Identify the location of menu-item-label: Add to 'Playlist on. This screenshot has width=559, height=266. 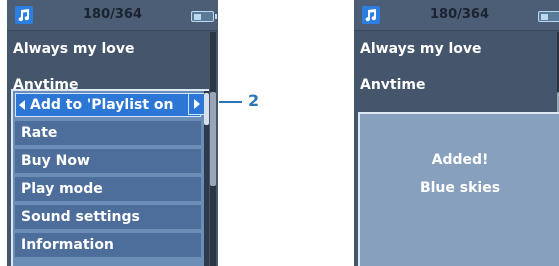
(102, 105).